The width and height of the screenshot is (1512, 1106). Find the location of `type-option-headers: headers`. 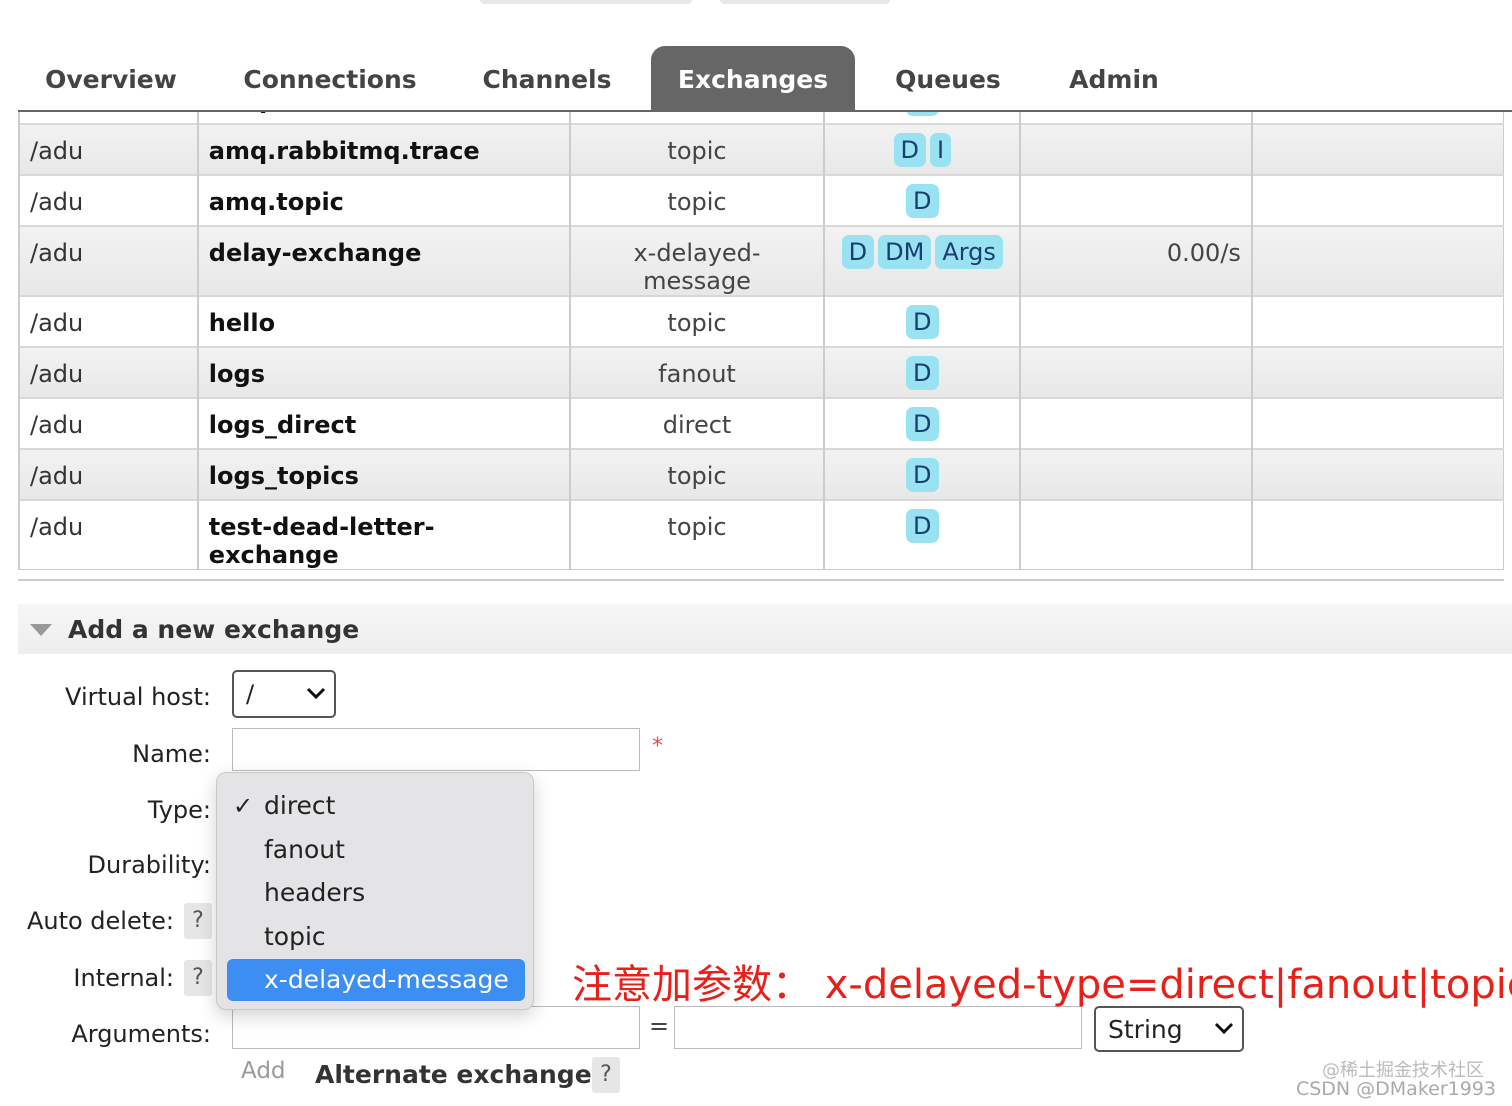

type-option-headers: headers is located at coordinates (376, 893).